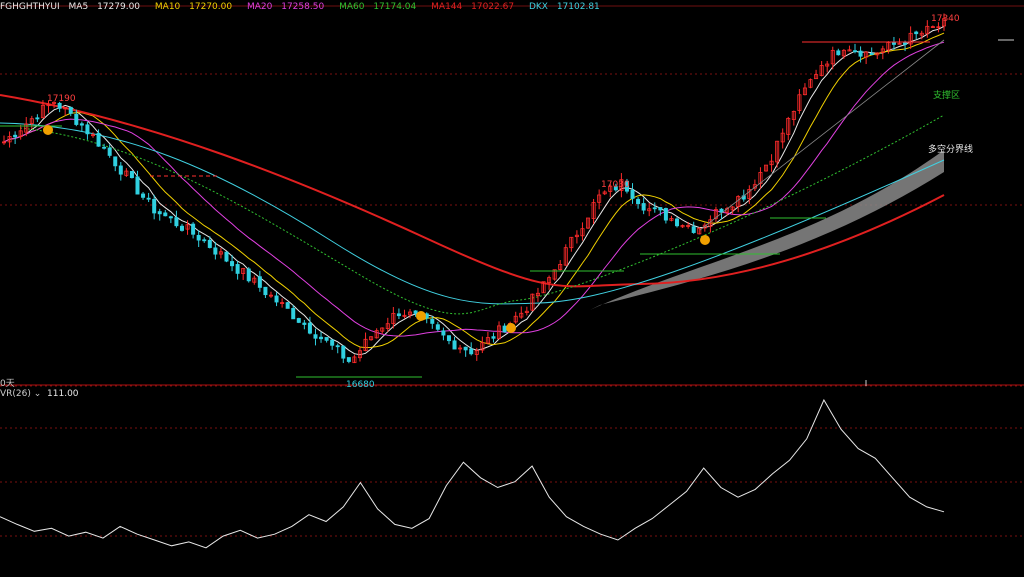 Image resolution: width=1024 pixels, height=577 pixels. What do you see at coordinates (61, 99) in the screenshot?
I see `high-left-label: 17190` at bounding box center [61, 99].